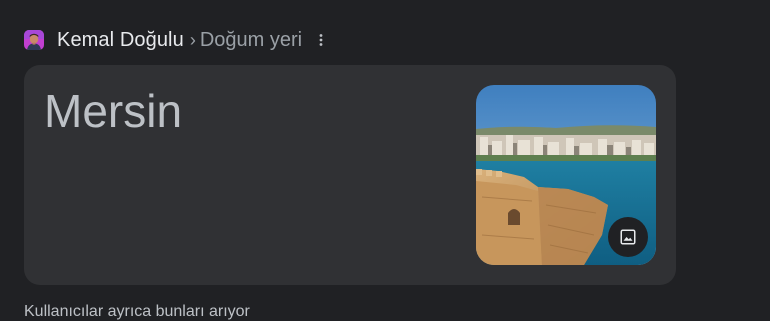 This screenshot has width=770, height=321. I want to click on answer-value: Mersin, so click(113, 111).